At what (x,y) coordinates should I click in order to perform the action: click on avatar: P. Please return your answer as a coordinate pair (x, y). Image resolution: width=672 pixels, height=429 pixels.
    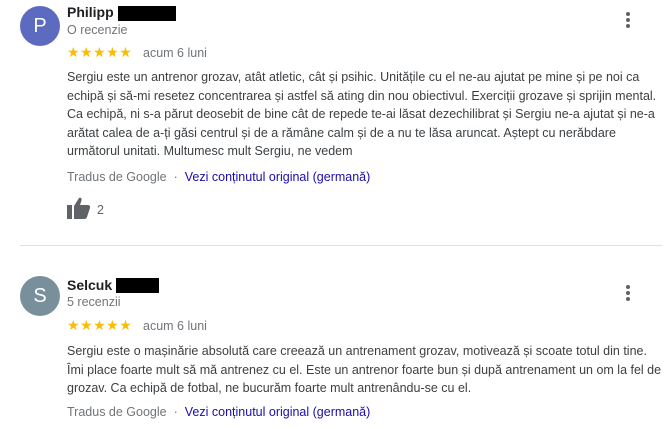
    Looking at the image, I should click on (40, 26).